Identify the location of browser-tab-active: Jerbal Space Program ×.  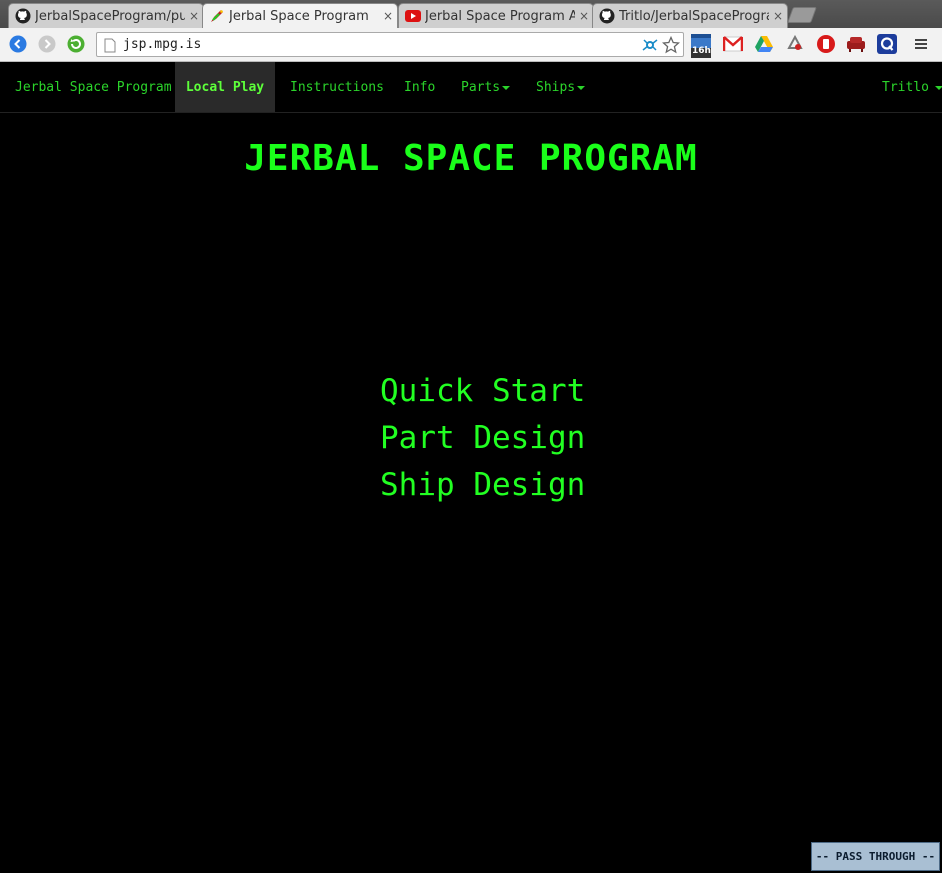
(300, 15).